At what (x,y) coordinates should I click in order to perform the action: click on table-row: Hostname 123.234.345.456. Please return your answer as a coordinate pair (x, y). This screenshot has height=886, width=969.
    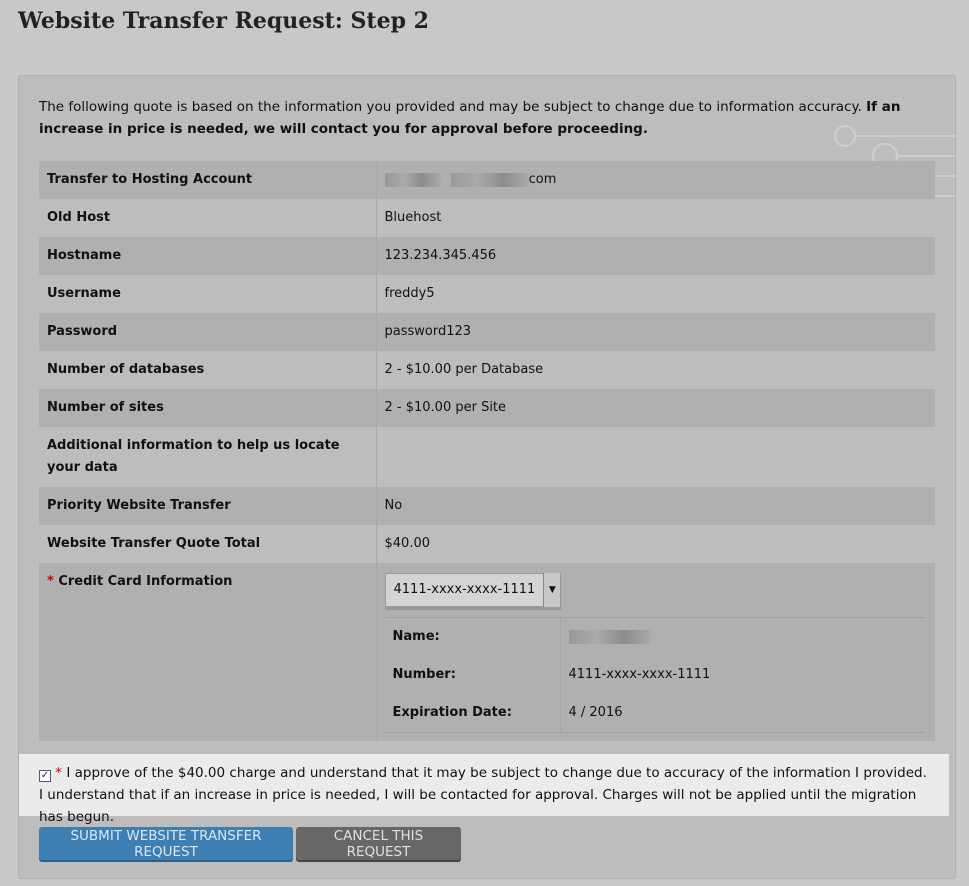
    Looking at the image, I should click on (487, 256).